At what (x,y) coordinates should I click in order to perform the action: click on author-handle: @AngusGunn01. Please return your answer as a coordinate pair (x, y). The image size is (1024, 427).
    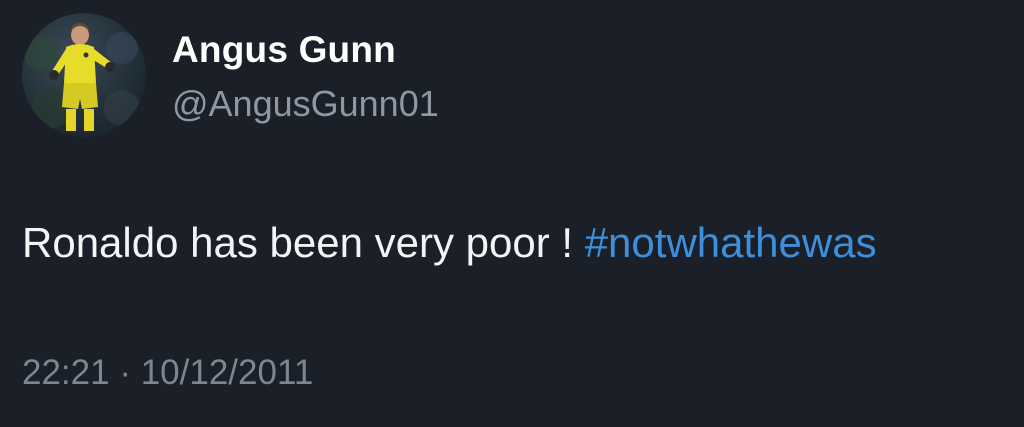
    Looking at the image, I should click on (305, 104).